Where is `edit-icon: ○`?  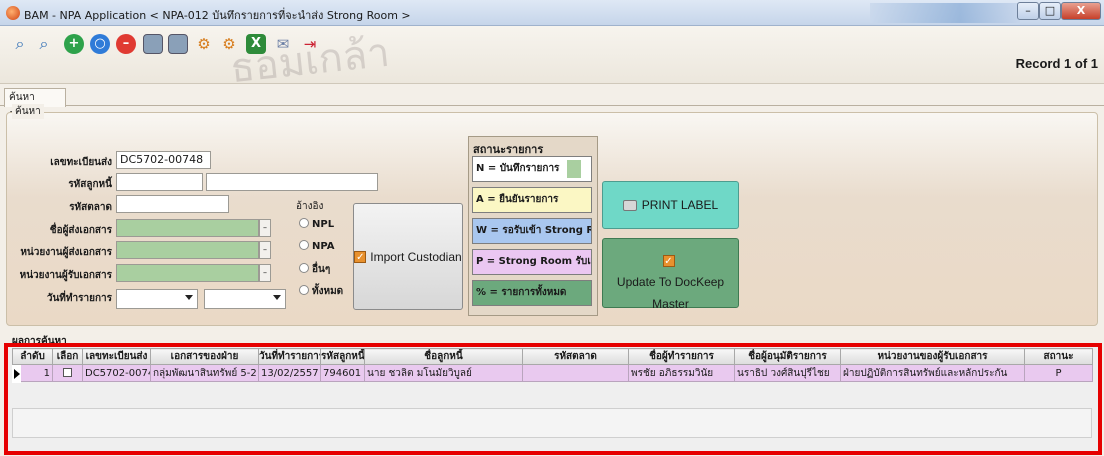 edit-icon: ○ is located at coordinates (100, 44).